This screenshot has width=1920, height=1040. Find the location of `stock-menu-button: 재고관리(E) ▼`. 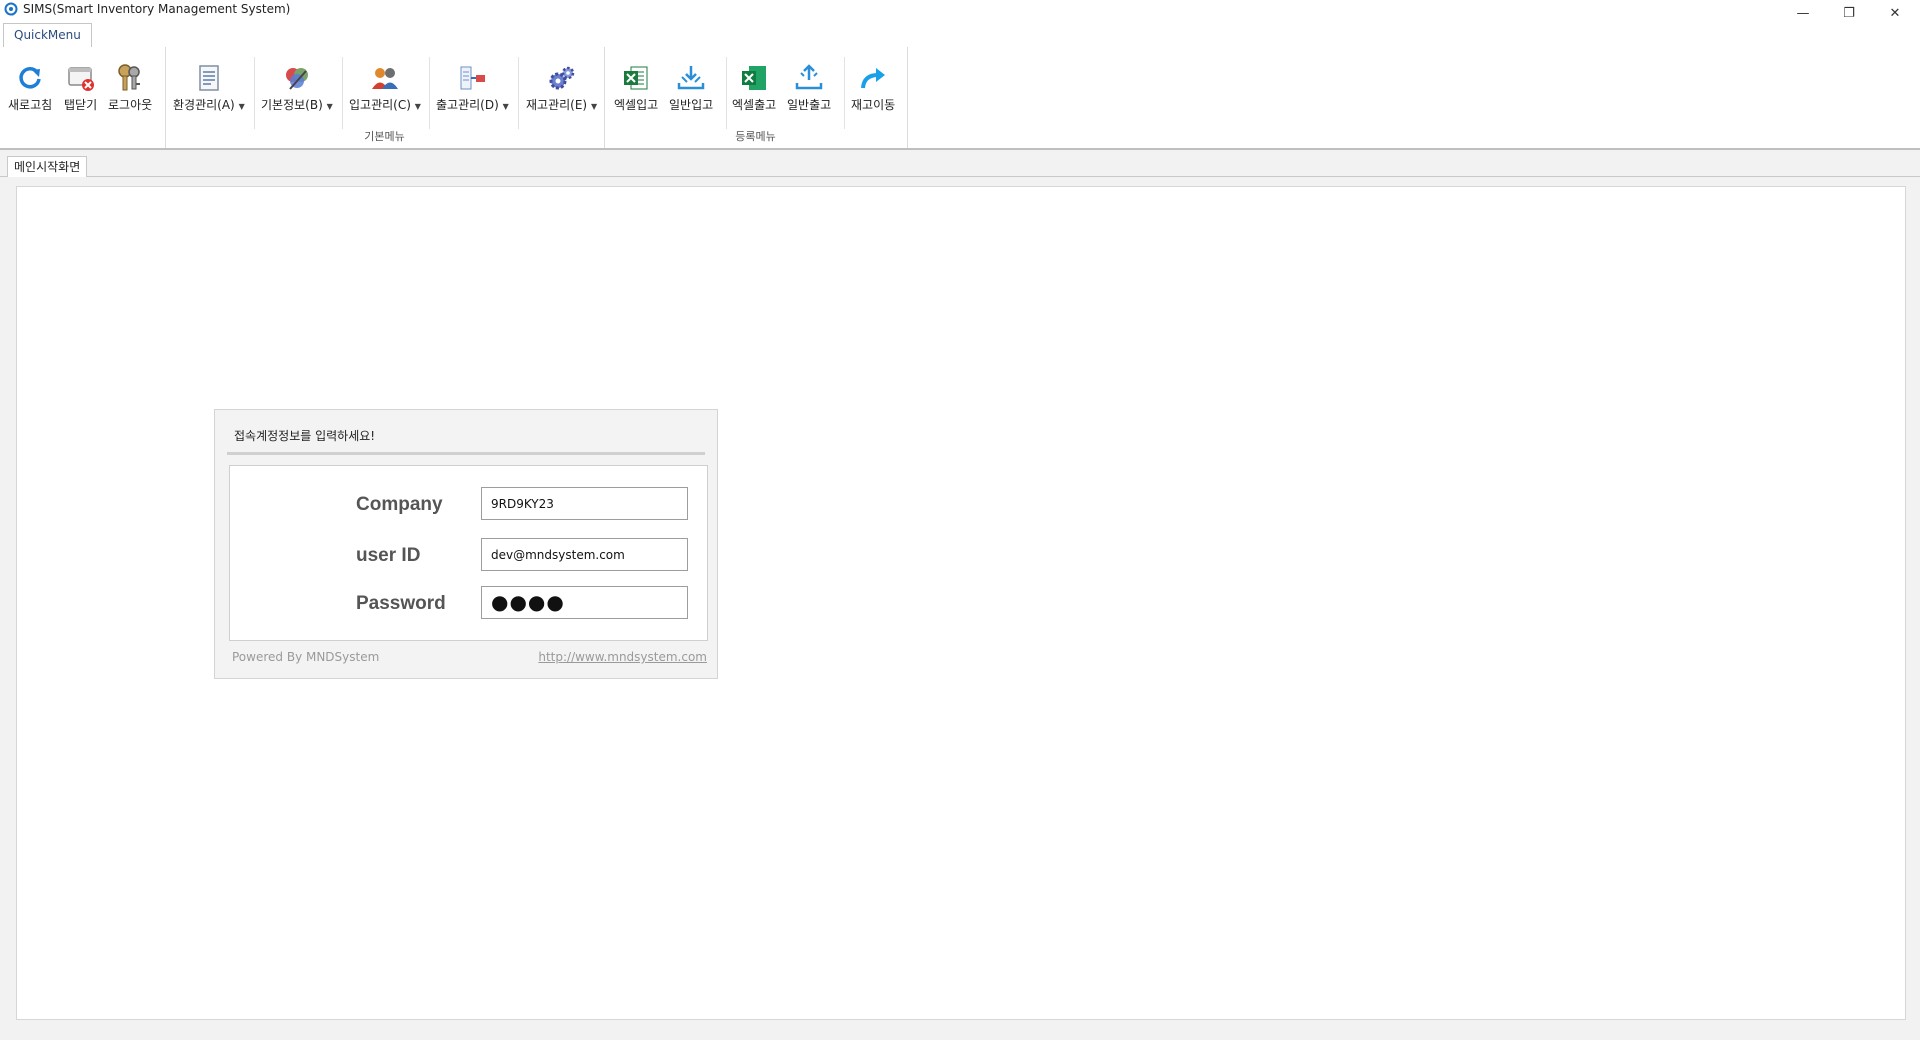

stock-menu-button: 재고관리(E) ▼ is located at coordinates (561, 89).